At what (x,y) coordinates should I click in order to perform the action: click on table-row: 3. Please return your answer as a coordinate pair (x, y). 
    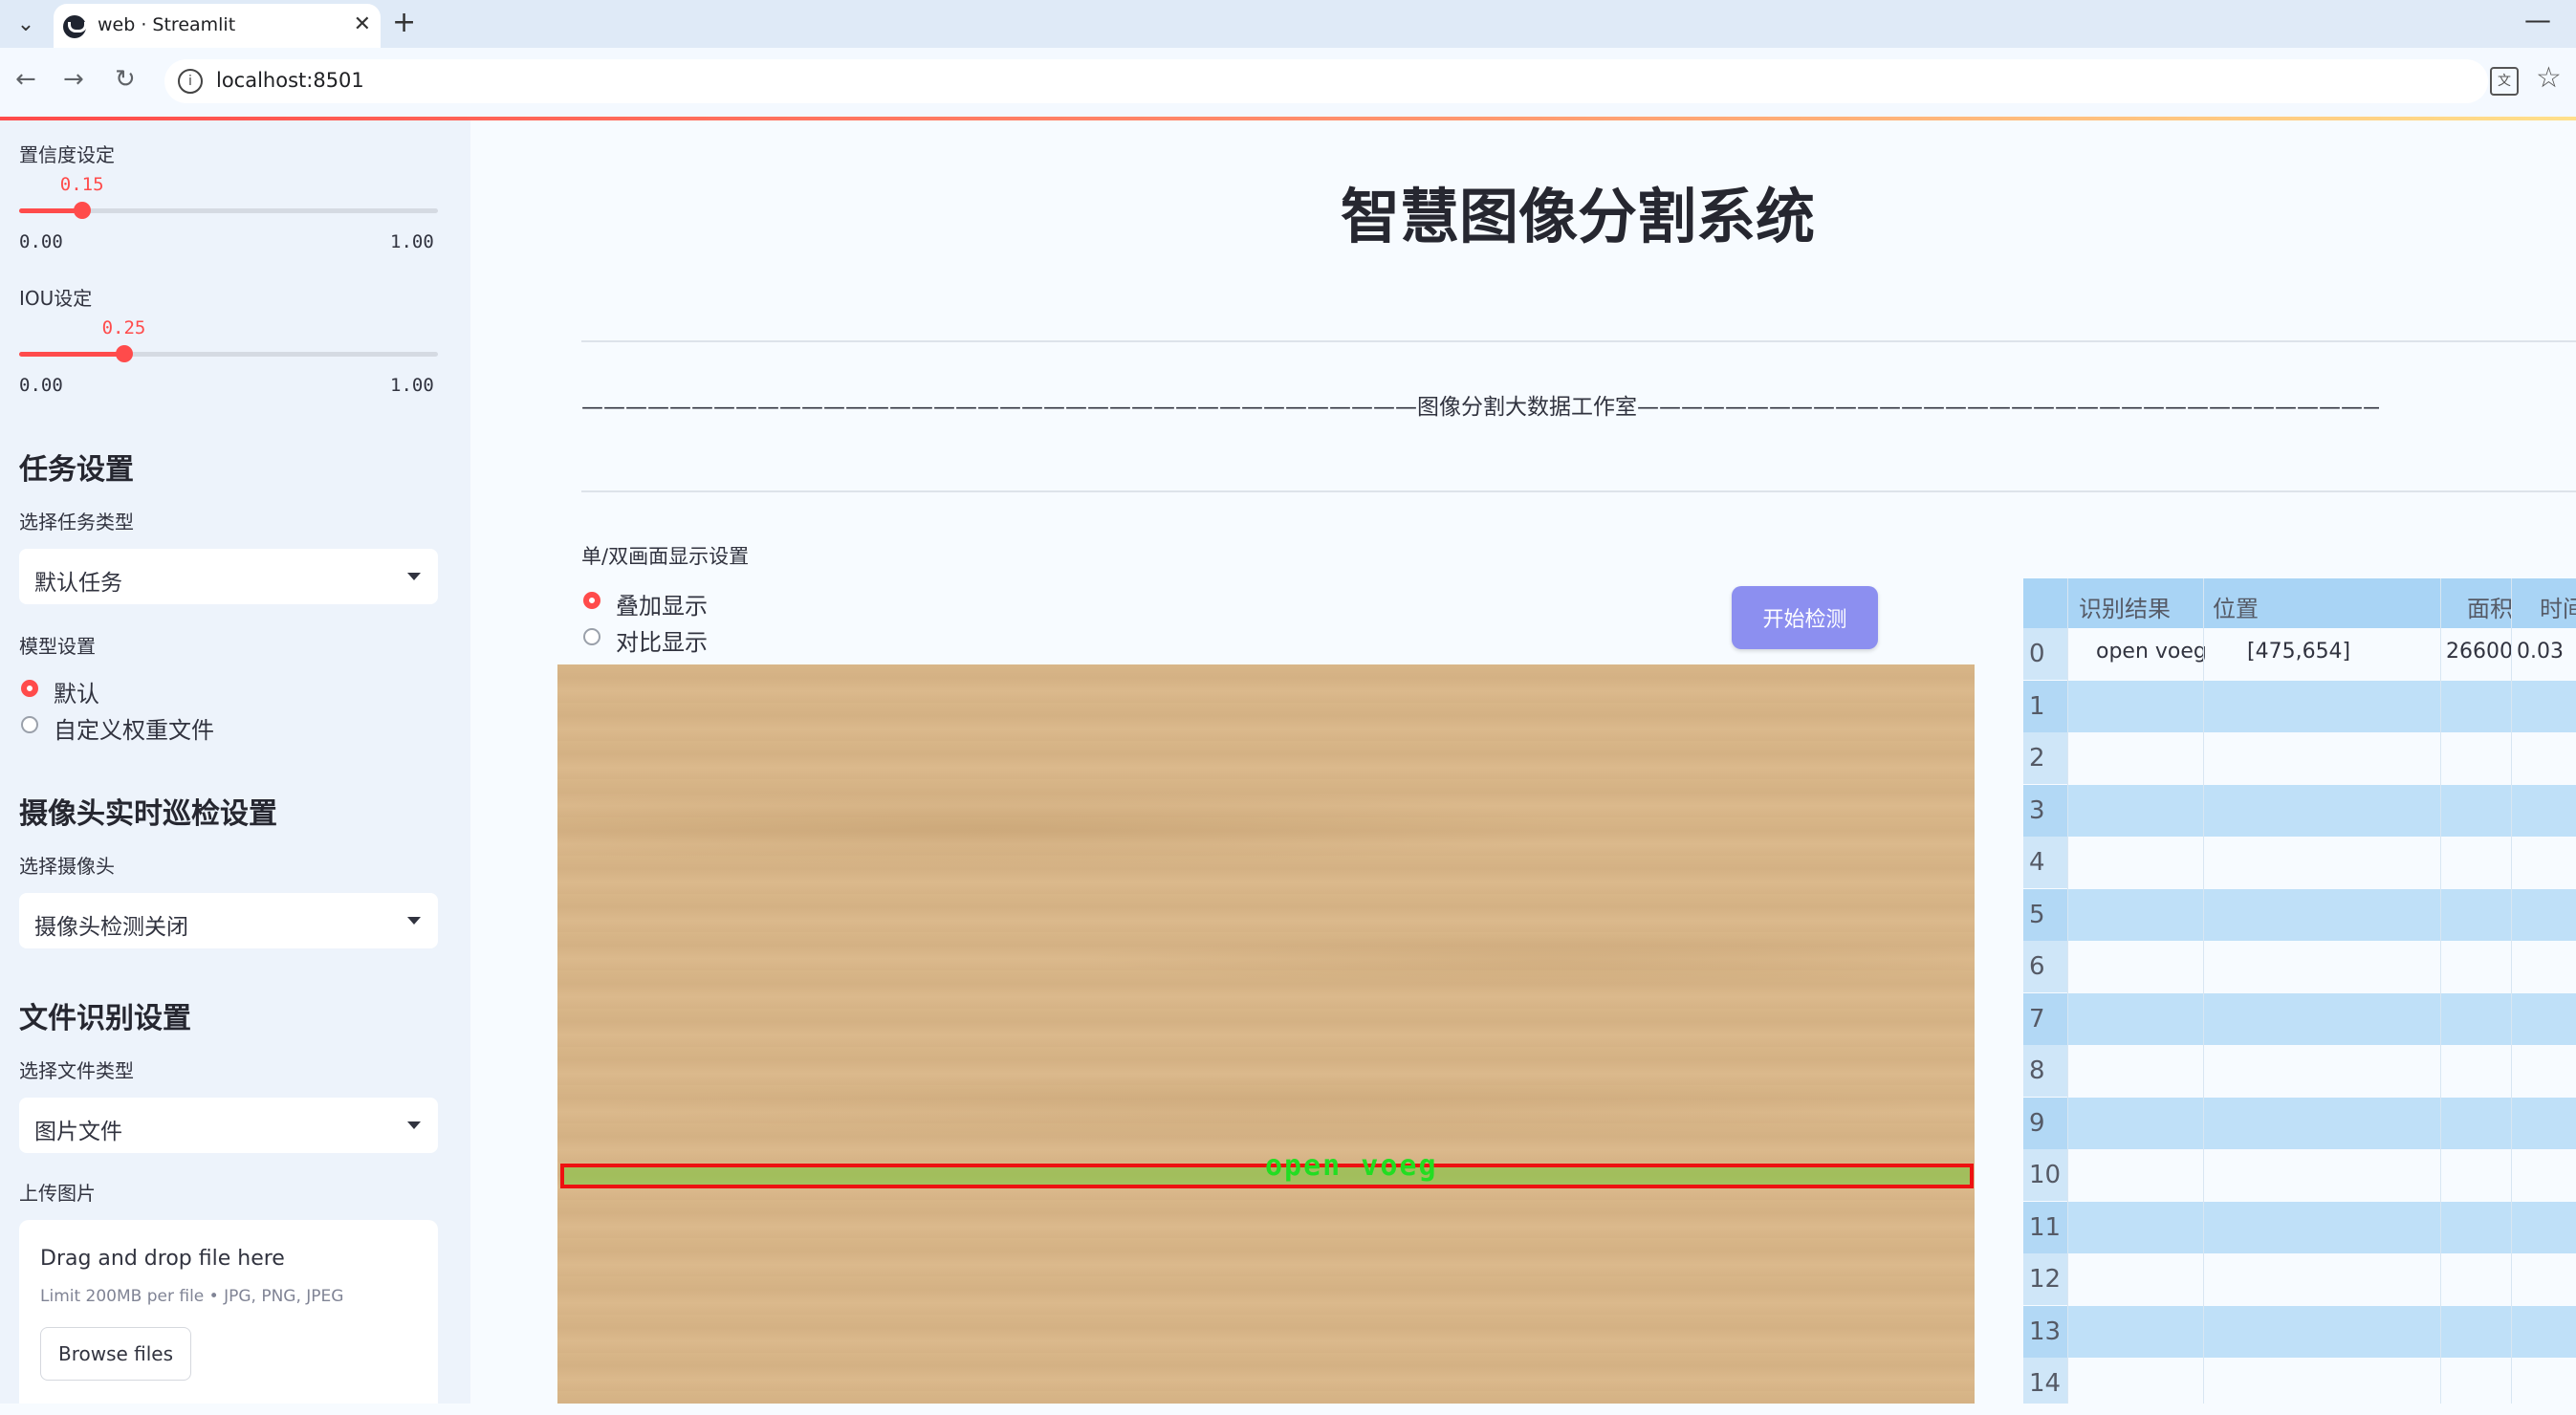
    Looking at the image, I should click on (2299, 811).